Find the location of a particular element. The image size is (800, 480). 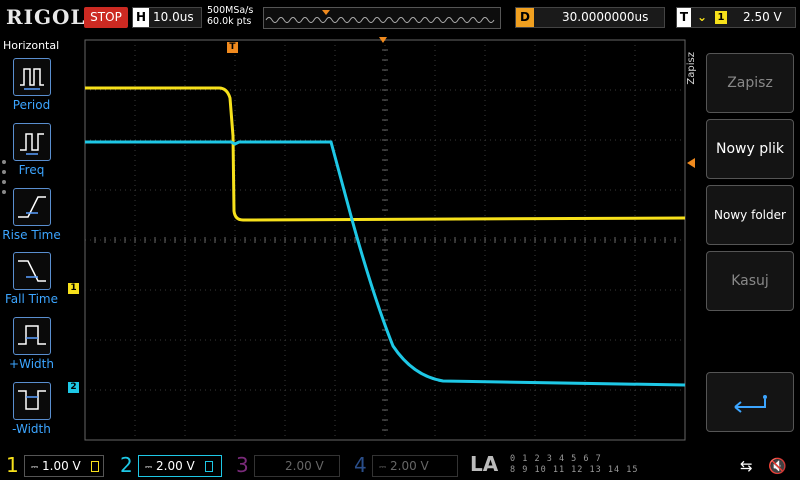

menu-tab-label: Zapisz is located at coordinates (691, 68).